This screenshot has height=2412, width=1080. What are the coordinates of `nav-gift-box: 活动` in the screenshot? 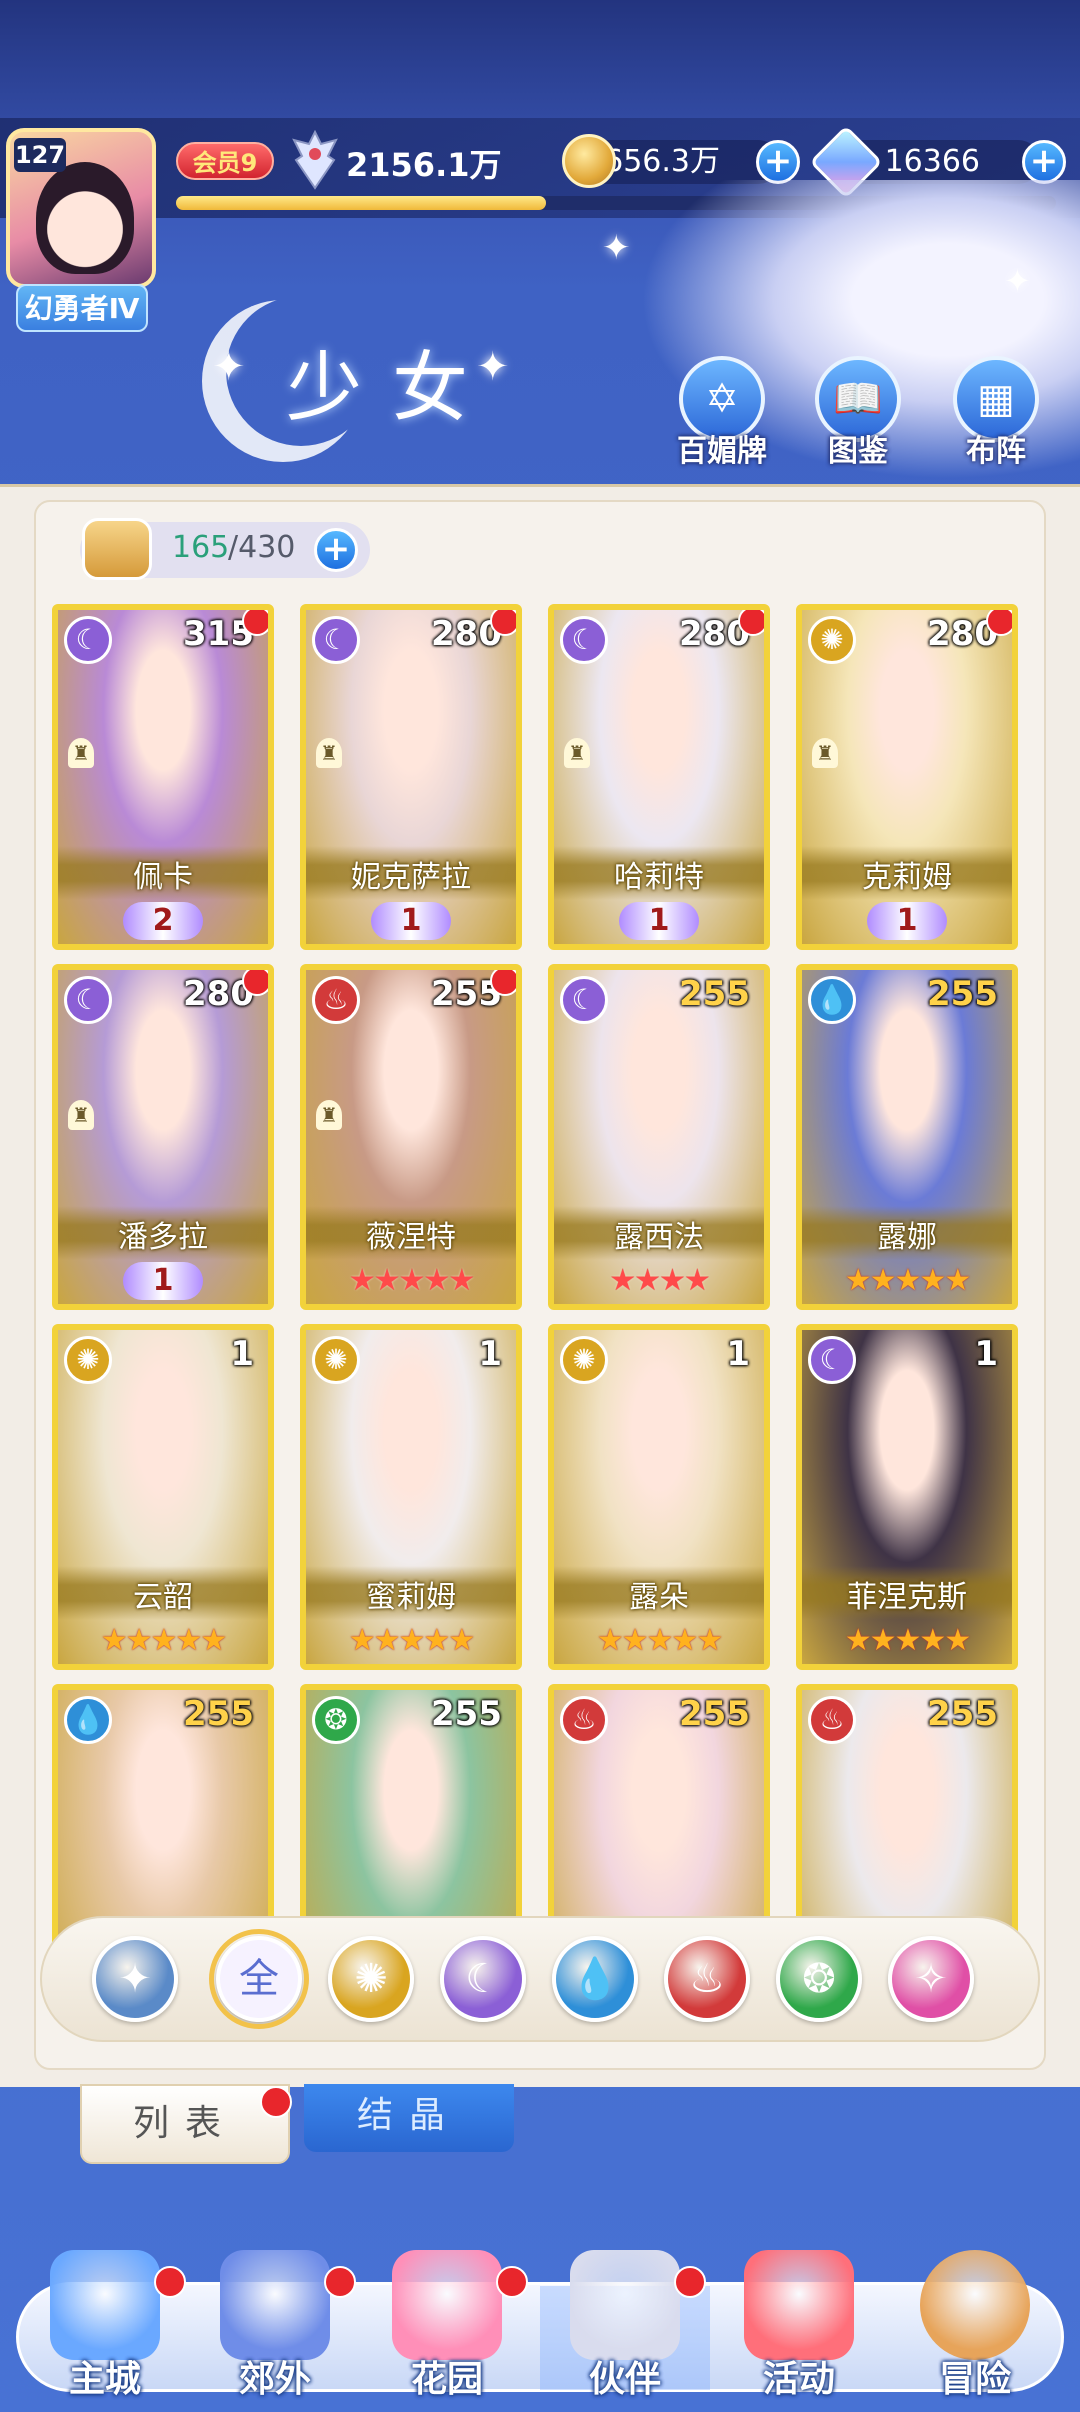 It's located at (799, 2325).